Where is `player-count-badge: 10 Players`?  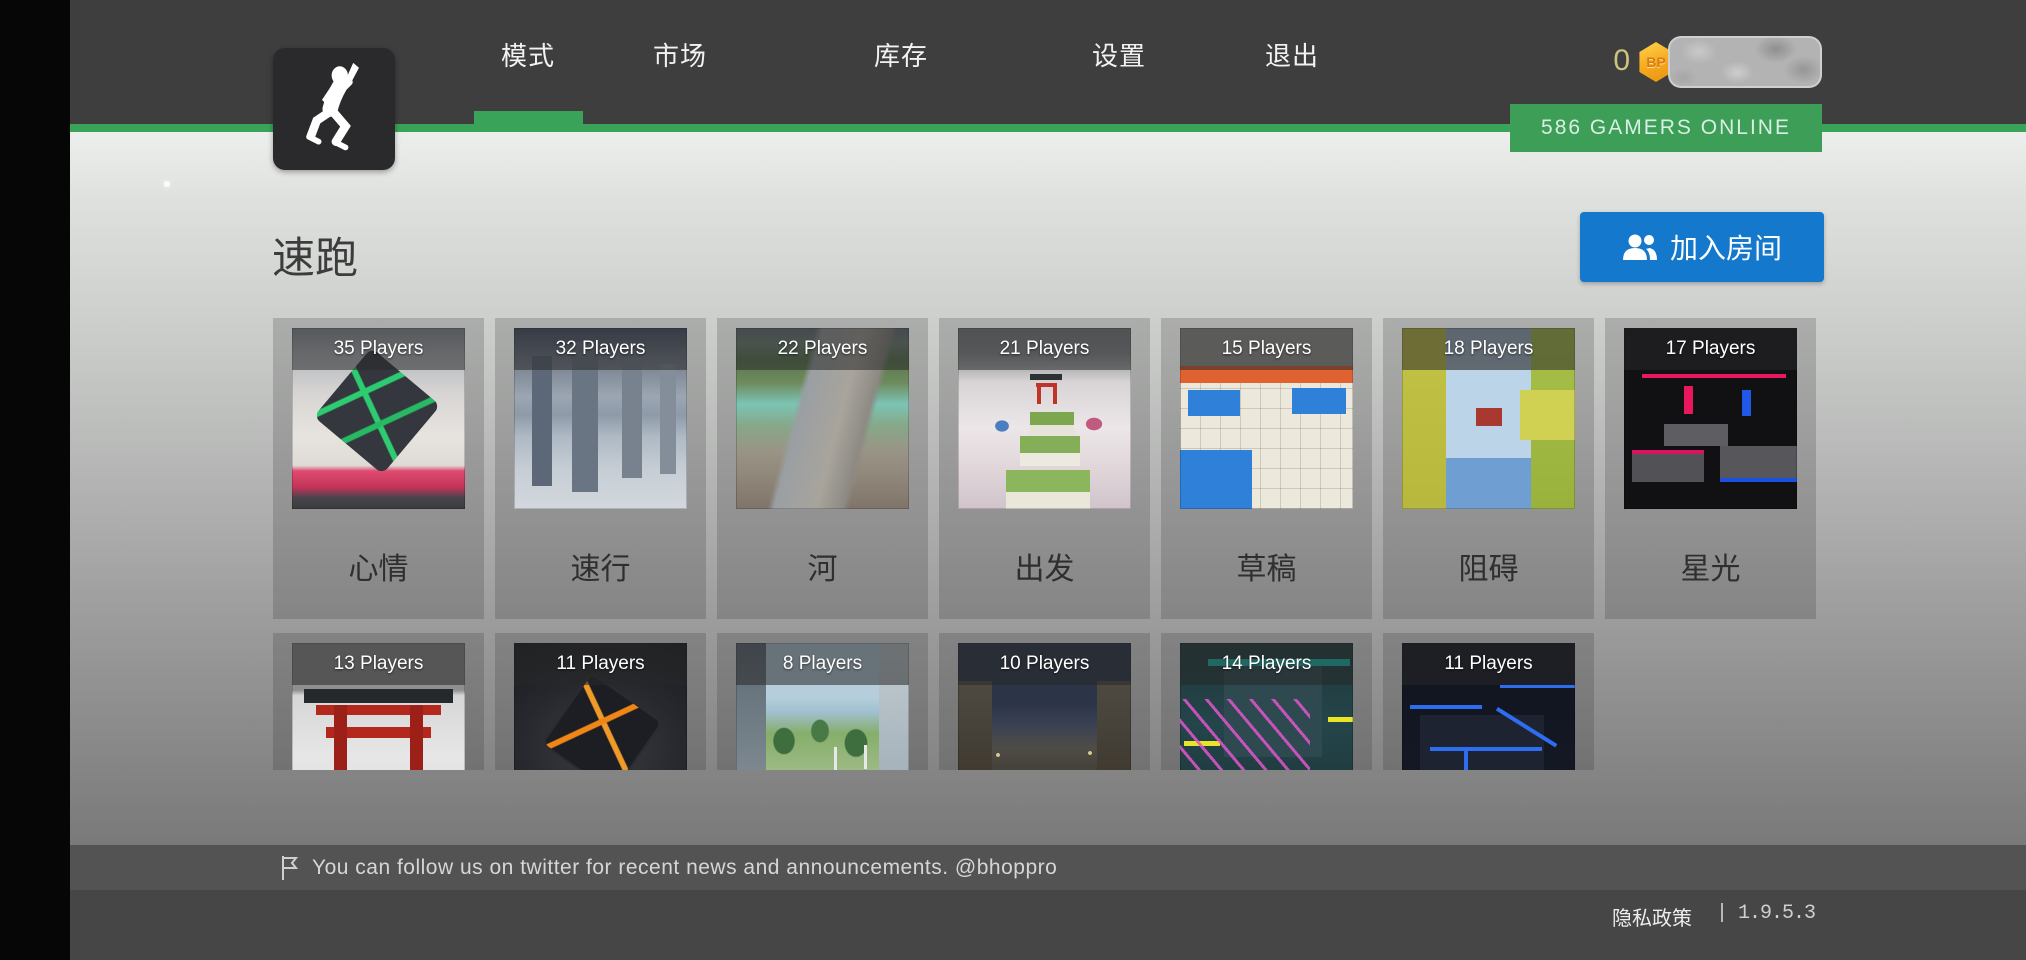 player-count-badge: 10 Players is located at coordinates (1044, 664).